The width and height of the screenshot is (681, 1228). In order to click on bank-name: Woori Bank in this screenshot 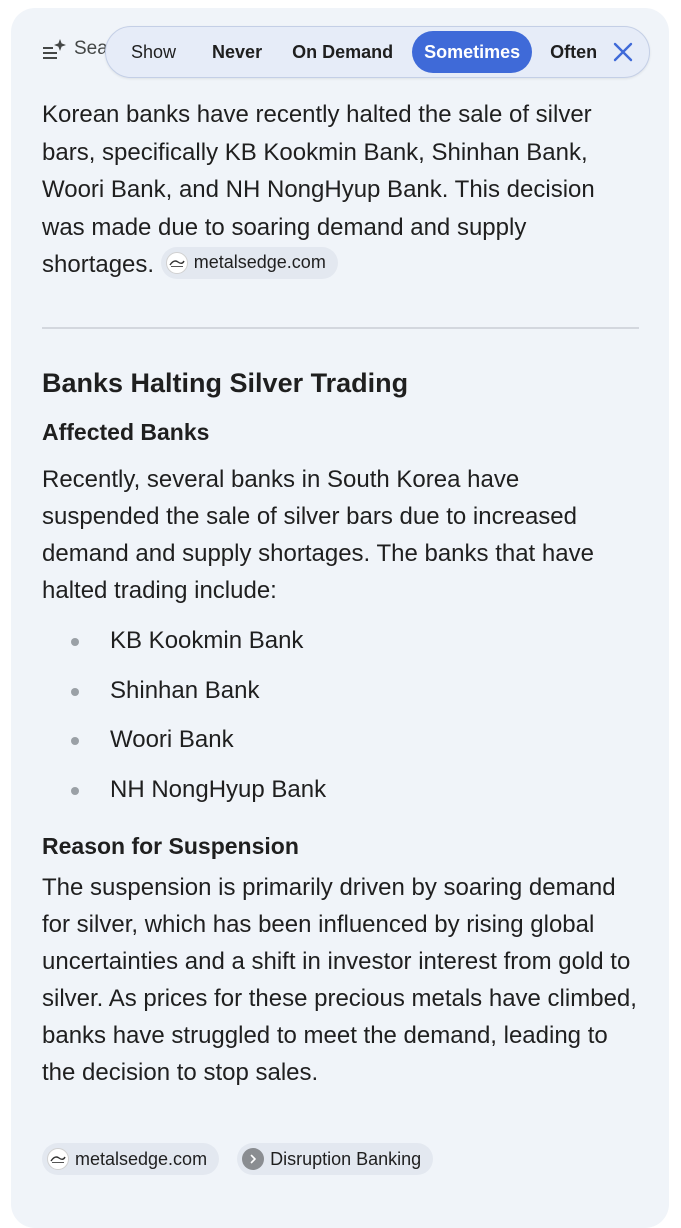, I will do `click(172, 740)`.